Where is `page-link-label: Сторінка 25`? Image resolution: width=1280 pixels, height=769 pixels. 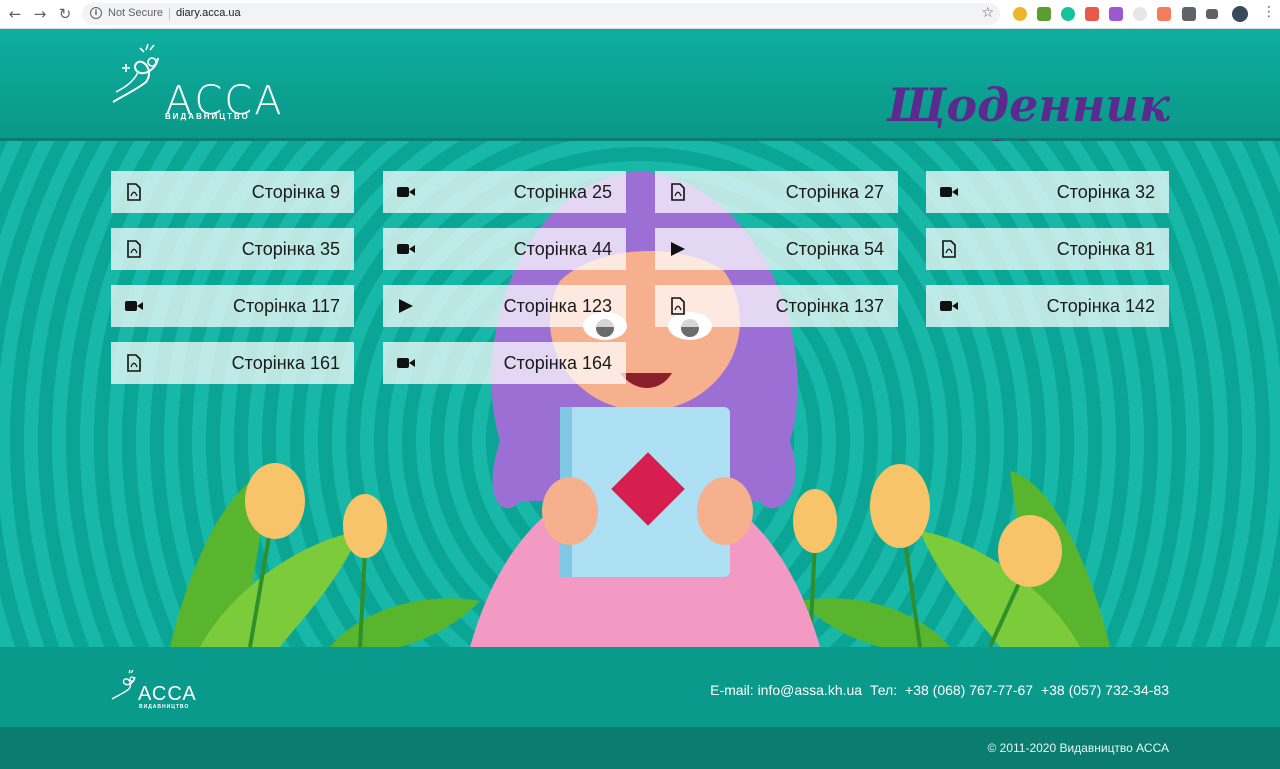 page-link-label: Сторінка 25 is located at coordinates (562, 192).